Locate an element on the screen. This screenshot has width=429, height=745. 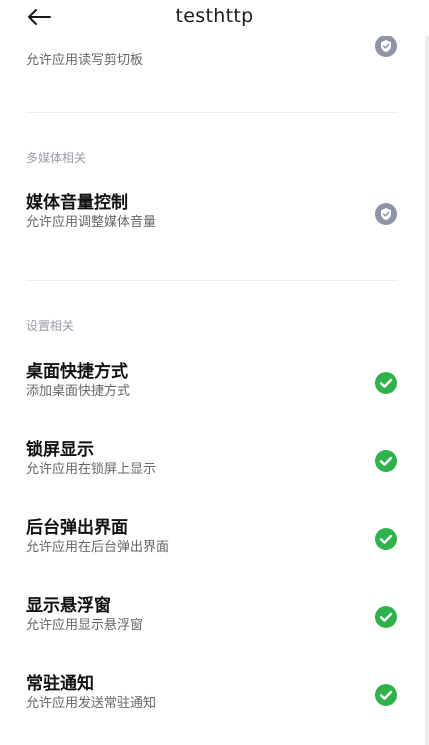
permission-label: 后台弹出界面 is located at coordinates (77, 528).